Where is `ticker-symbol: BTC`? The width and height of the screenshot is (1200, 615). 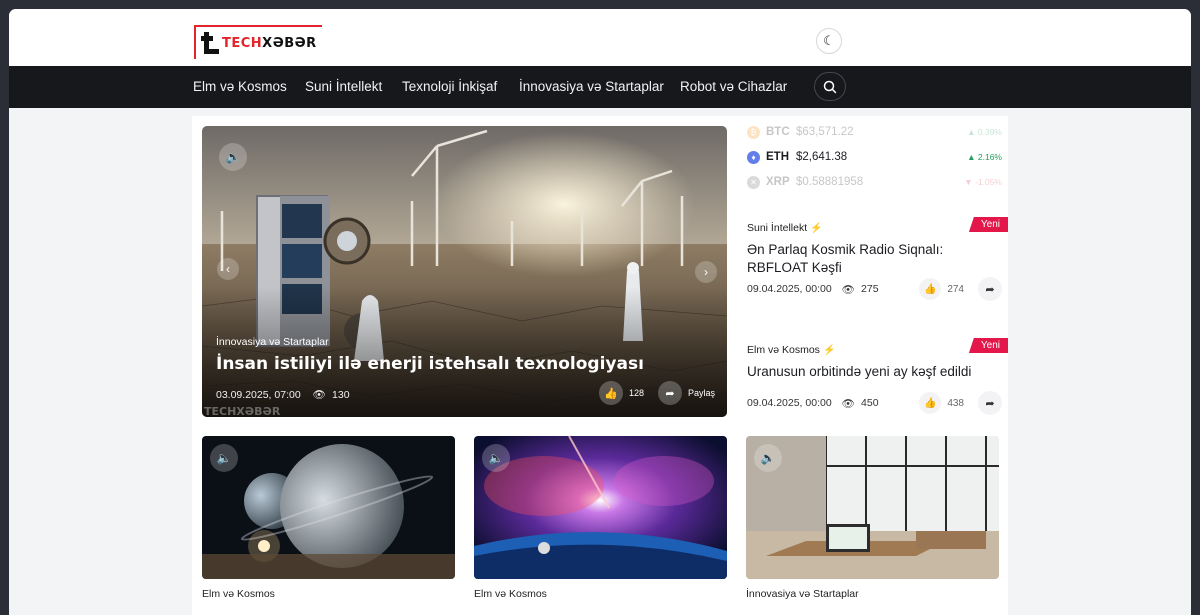
ticker-symbol: BTC is located at coordinates (778, 132).